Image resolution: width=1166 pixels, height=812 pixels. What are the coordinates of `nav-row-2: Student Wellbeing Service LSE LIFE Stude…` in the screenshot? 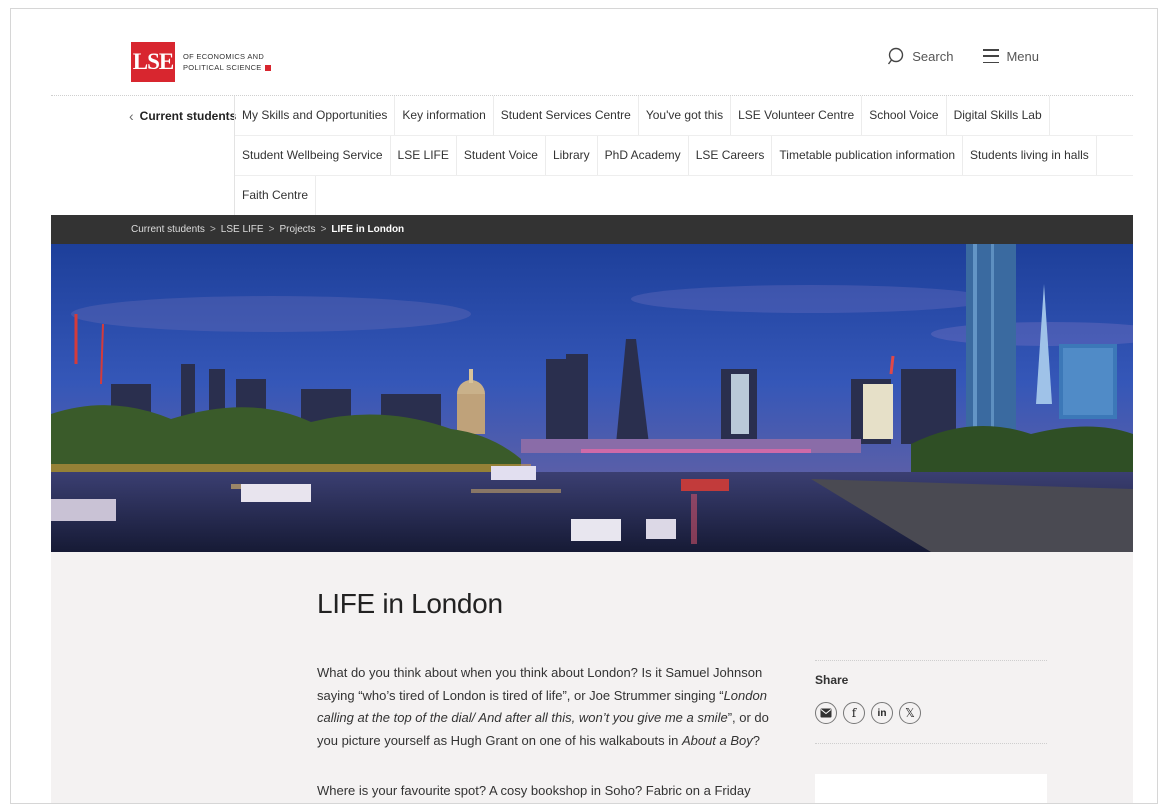 It's located at (684, 156).